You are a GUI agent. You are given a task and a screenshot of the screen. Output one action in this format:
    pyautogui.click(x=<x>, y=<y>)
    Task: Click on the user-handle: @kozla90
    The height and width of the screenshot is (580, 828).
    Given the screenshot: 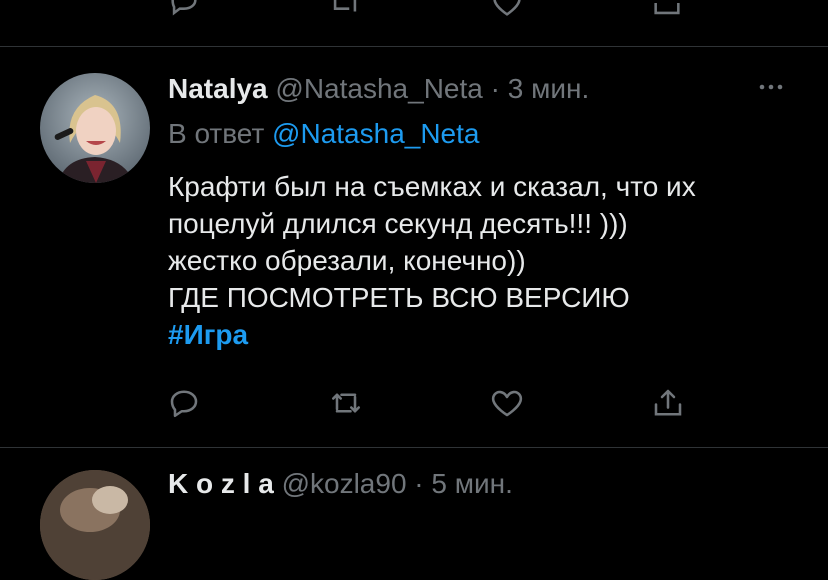 What is the action you would take?
    pyautogui.click(x=344, y=483)
    